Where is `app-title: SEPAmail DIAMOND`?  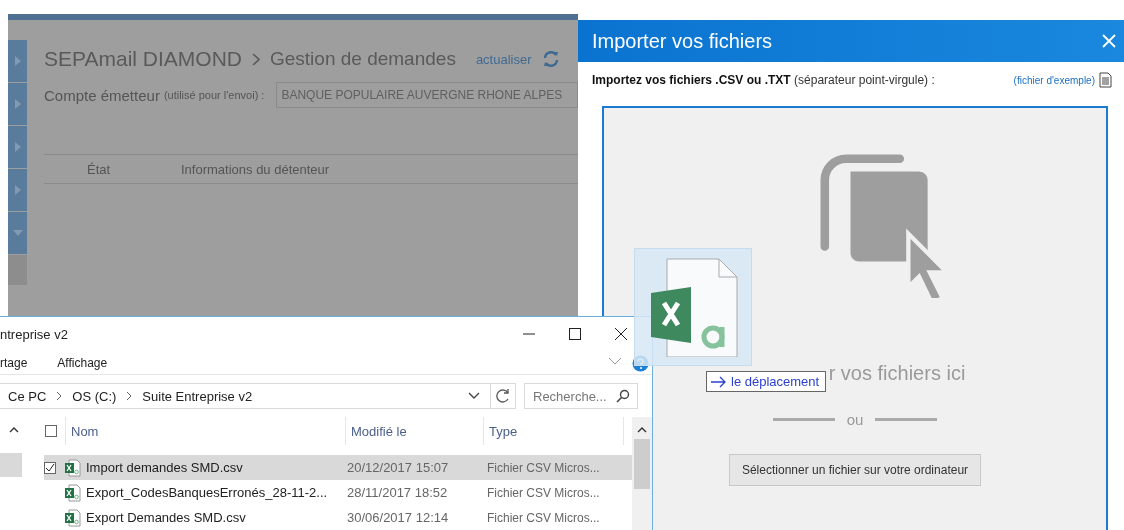
app-title: SEPAmail DIAMOND is located at coordinates (143, 59).